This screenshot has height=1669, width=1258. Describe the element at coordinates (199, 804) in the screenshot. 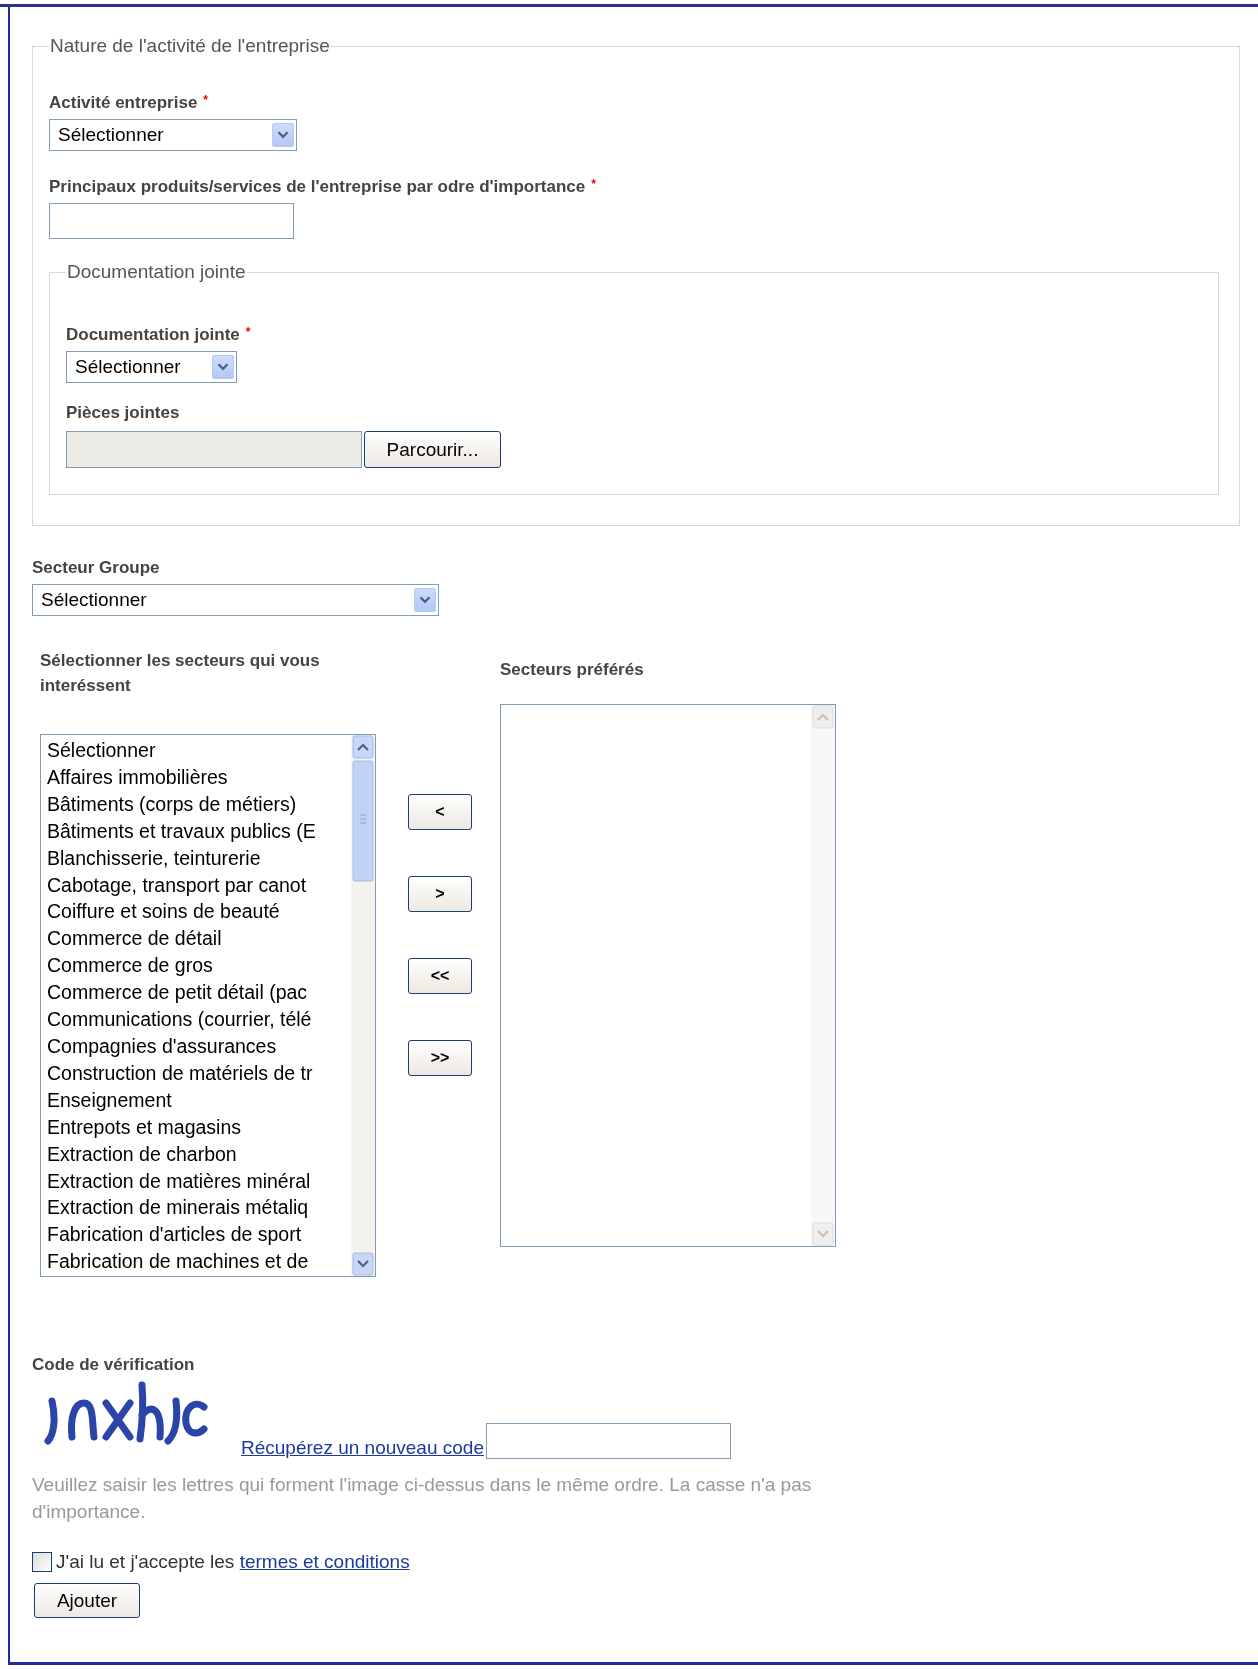

I see `list-option: Bâtiments (corps de métiers)` at that location.